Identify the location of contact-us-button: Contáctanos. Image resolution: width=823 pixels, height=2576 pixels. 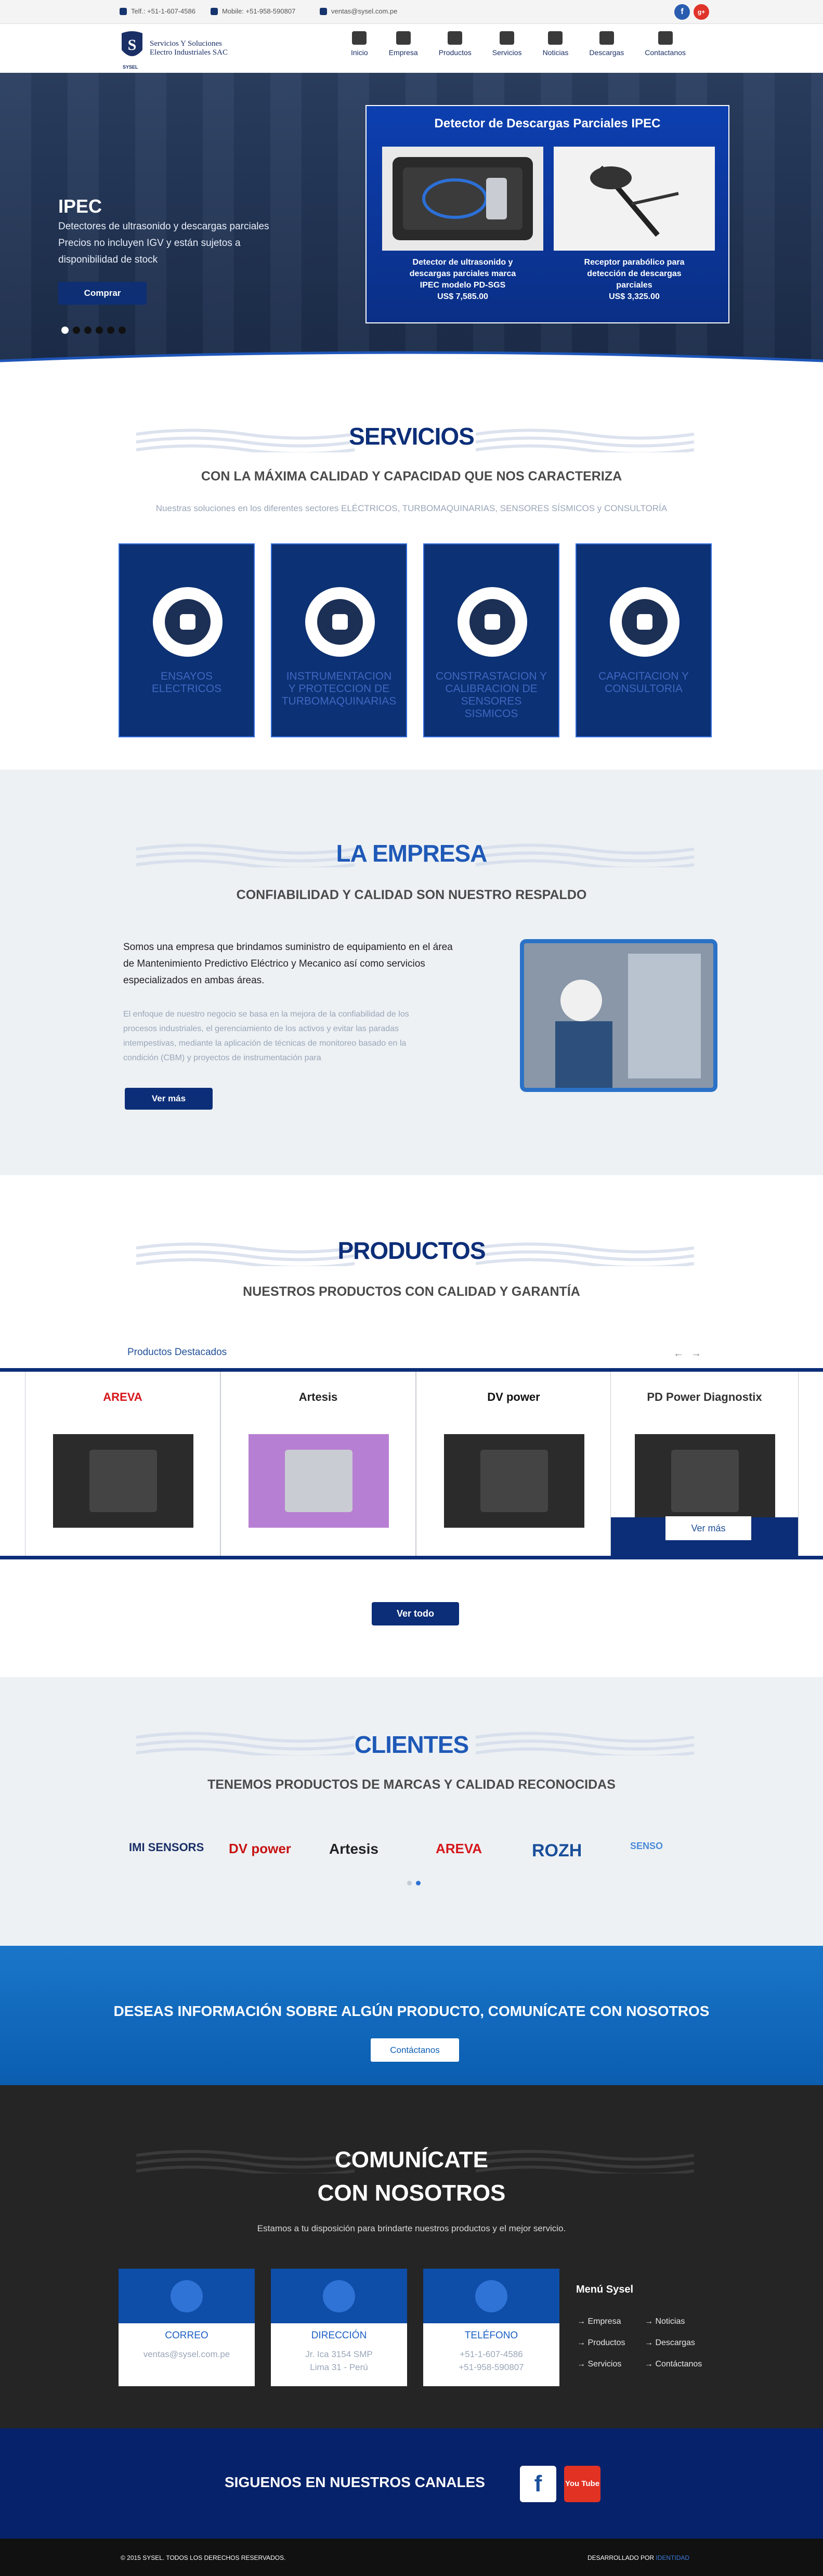
(415, 2050).